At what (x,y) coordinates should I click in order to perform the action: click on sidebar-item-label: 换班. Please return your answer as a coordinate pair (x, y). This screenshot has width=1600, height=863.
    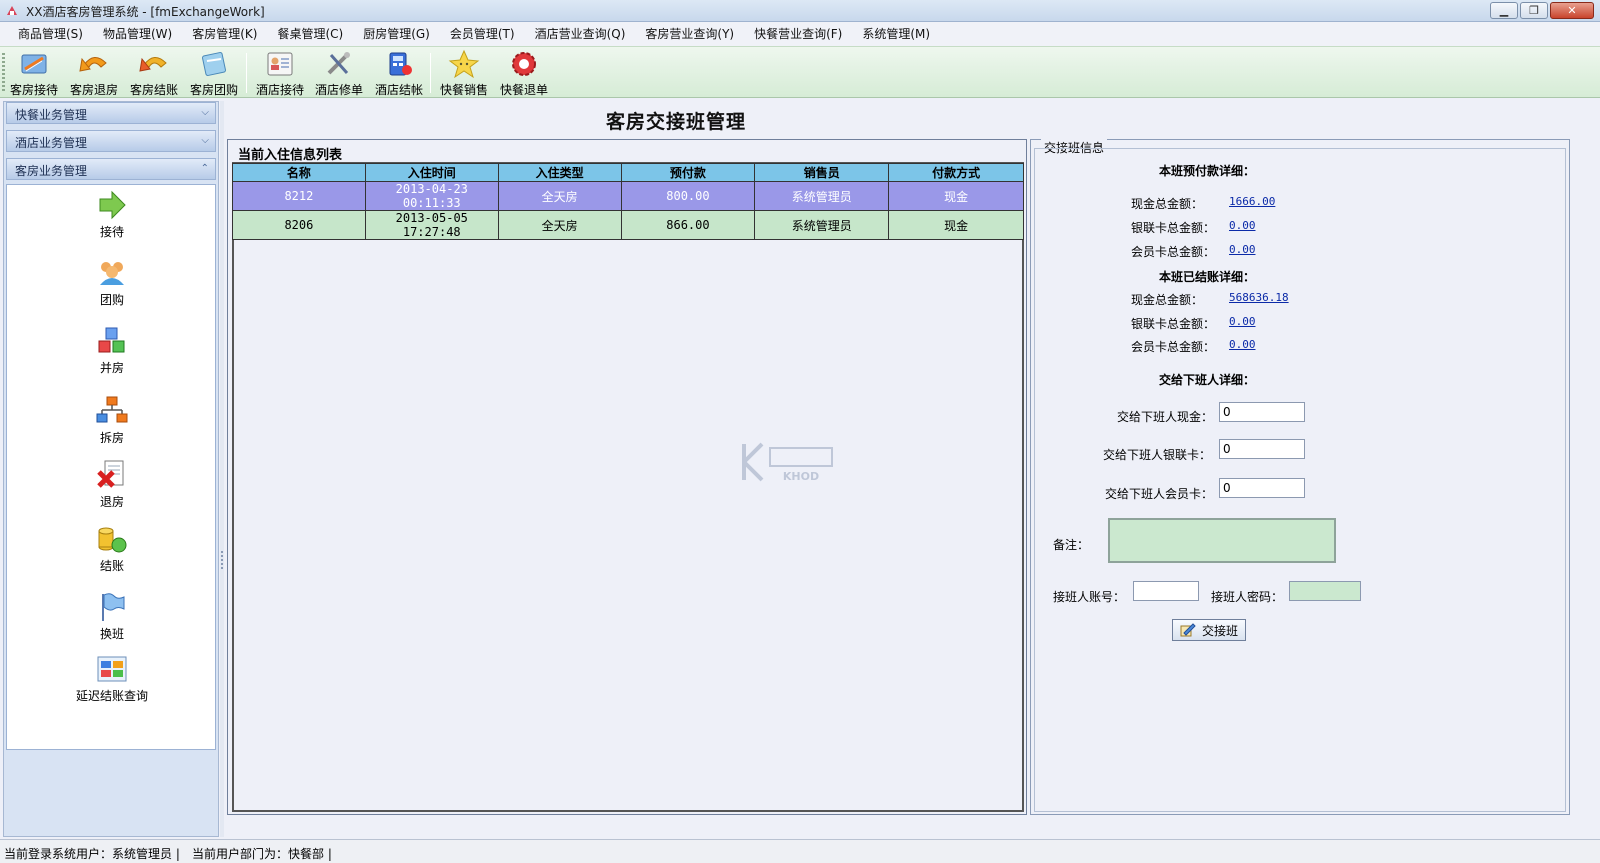
    Looking at the image, I should click on (111, 634).